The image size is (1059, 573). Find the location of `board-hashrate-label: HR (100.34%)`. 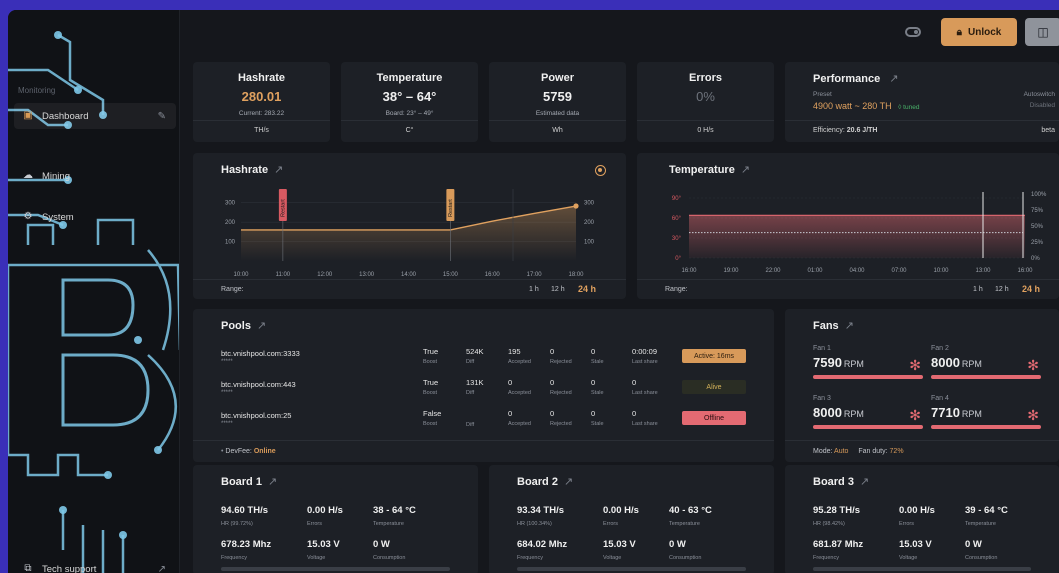

board-hashrate-label: HR (100.34%) is located at coordinates (534, 524).